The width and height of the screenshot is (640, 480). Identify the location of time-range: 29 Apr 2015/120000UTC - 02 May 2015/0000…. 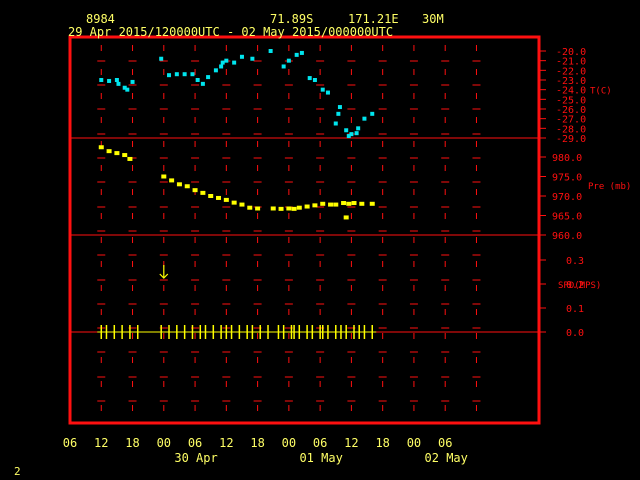
(231, 32).